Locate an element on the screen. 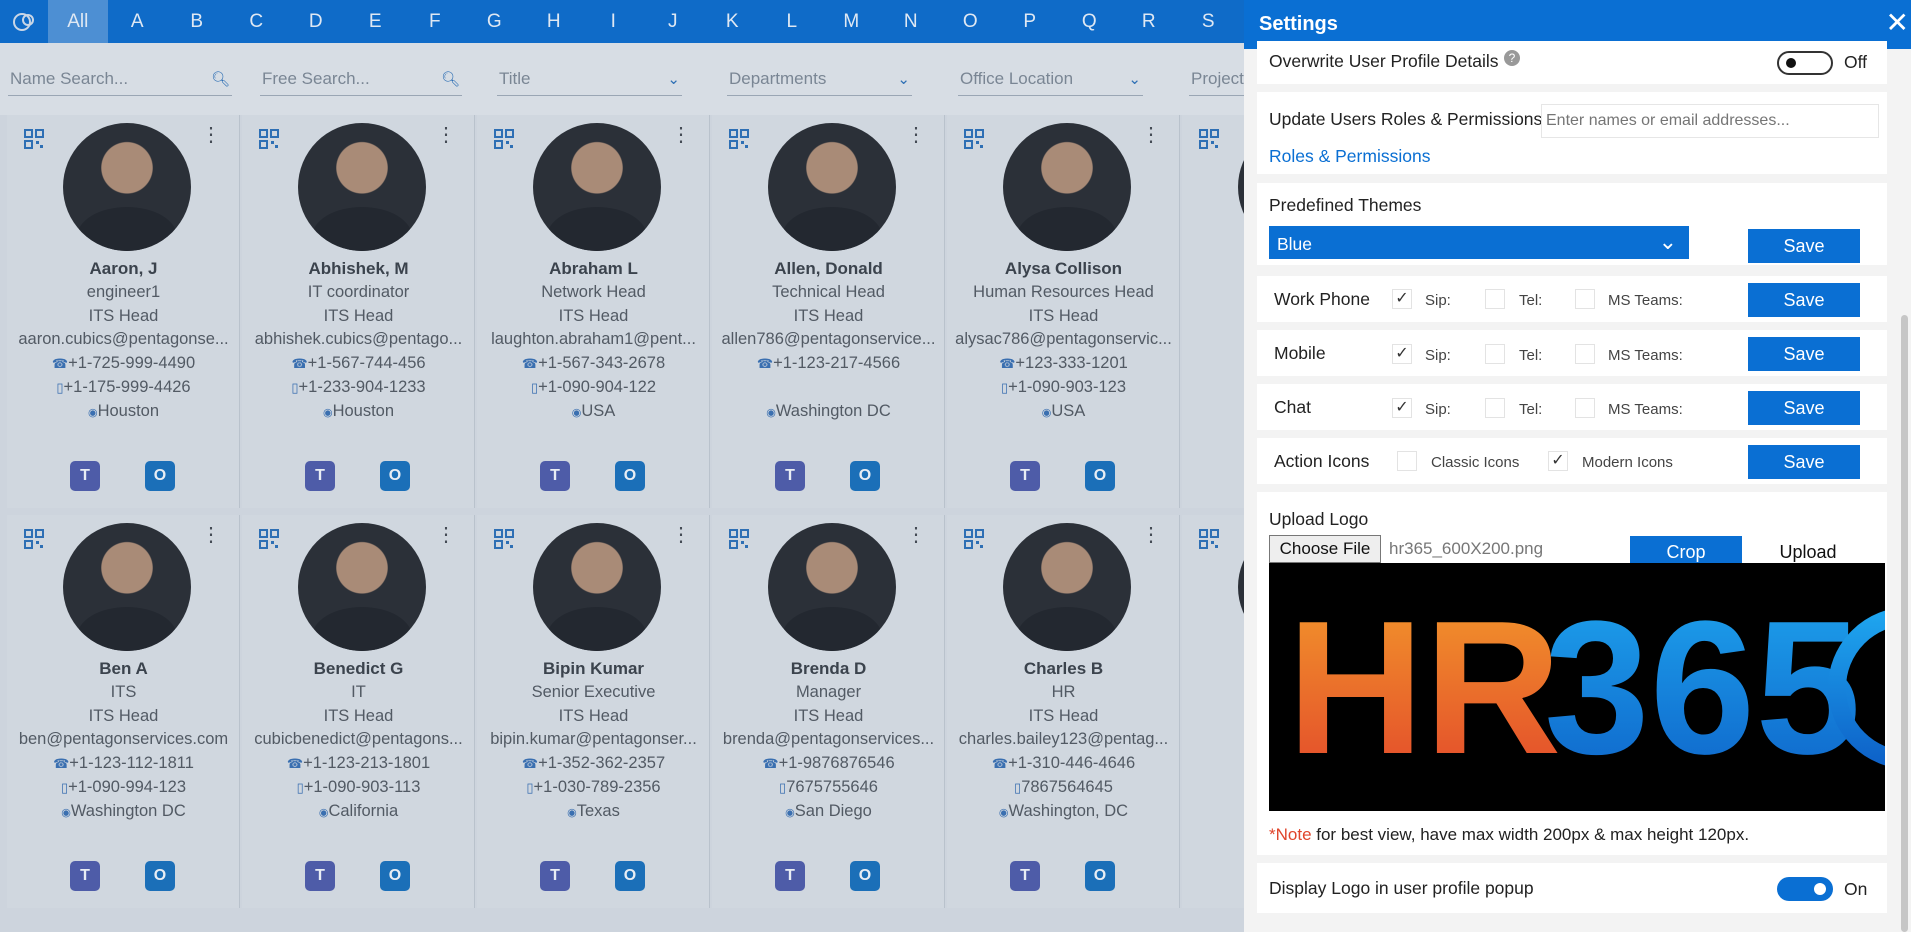  alpha-filter-p: P is located at coordinates (1030, 21).